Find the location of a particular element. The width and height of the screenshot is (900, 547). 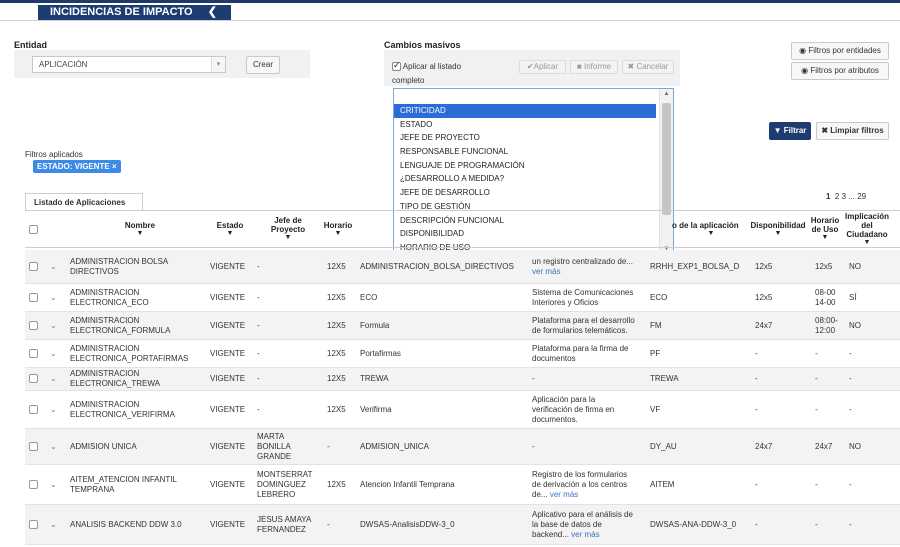

informe-button: ■ Informe is located at coordinates (594, 67).